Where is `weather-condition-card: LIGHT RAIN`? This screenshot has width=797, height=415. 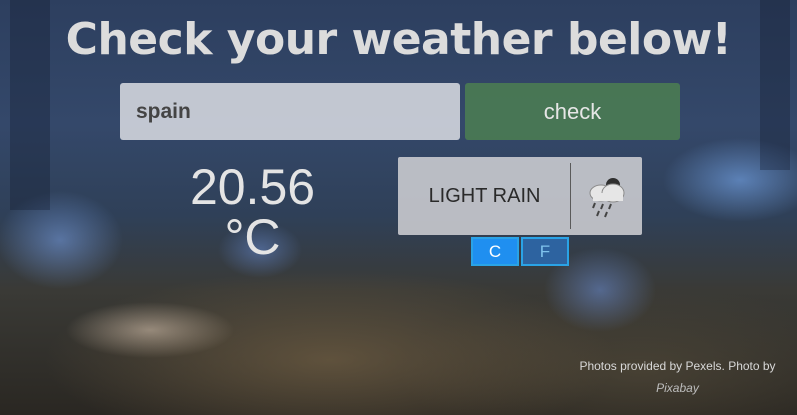
weather-condition-card: LIGHT RAIN is located at coordinates (520, 196).